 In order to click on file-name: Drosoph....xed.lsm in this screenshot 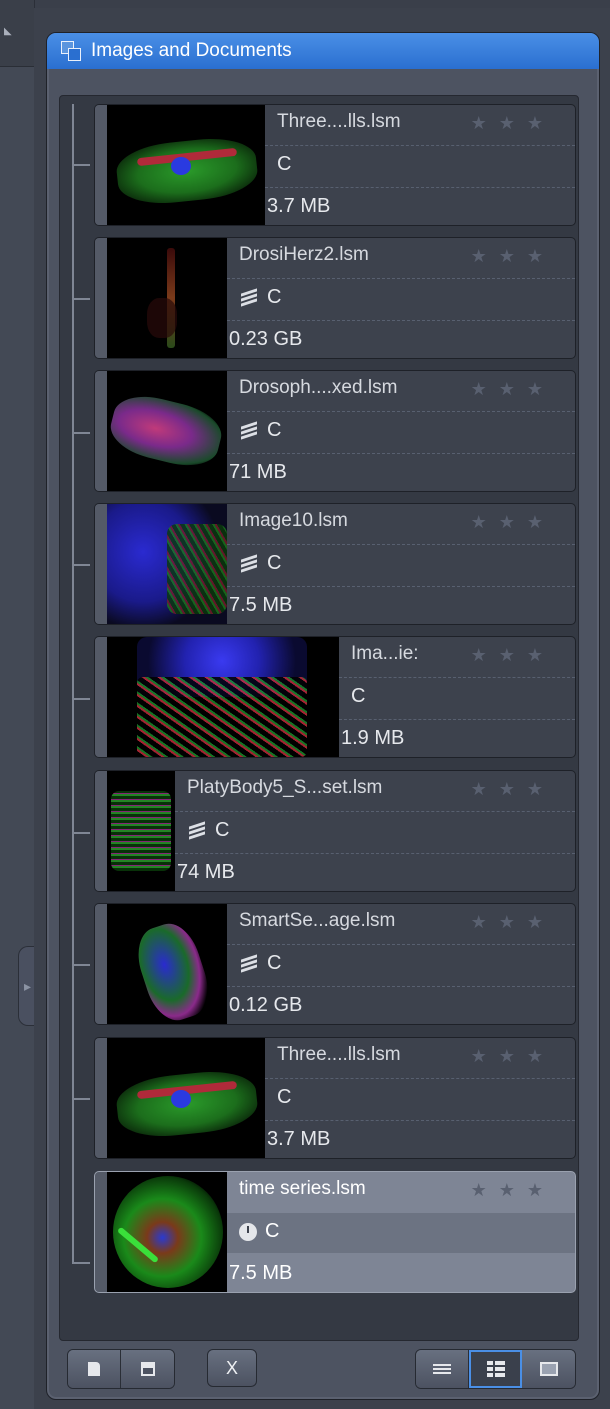, I will do `click(318, 387)`.